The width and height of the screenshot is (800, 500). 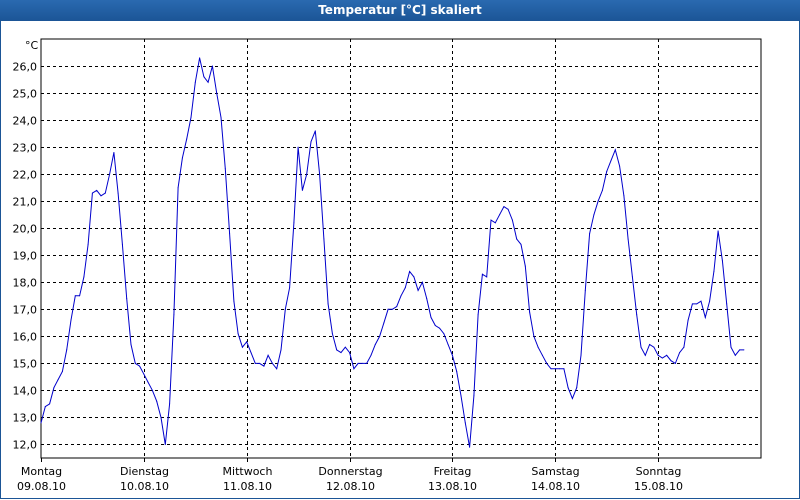 I want to click on y-tick-label: 16,0, so click(x=25, y=337).